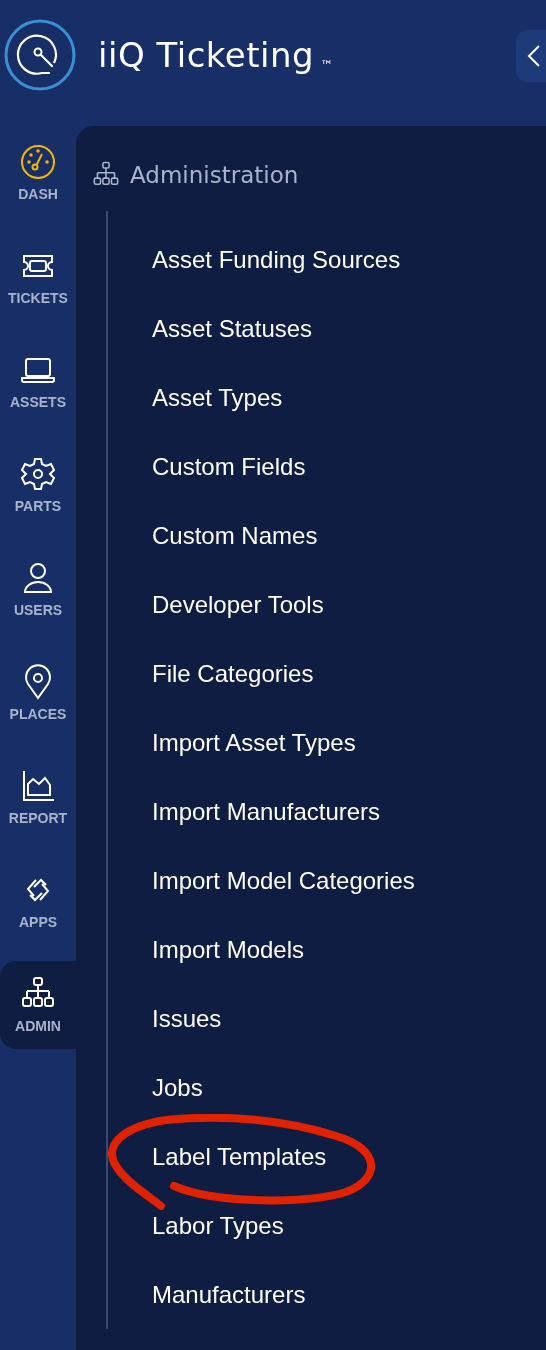  I want to click on menu-link: Jobs, so click(177, 1087).